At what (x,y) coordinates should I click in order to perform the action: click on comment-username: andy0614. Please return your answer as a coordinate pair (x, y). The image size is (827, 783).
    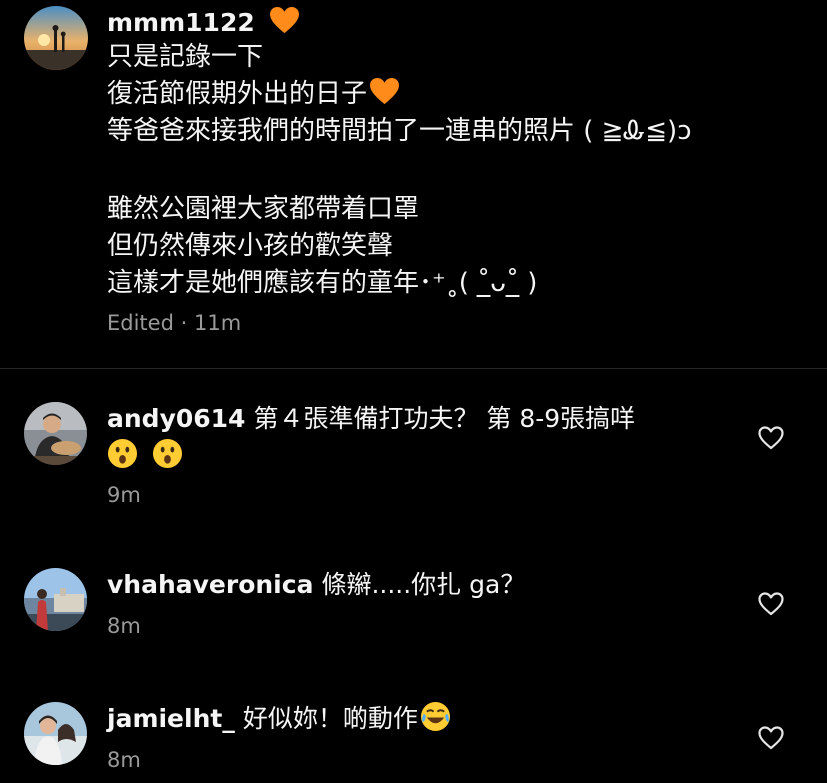
    Looking at the image, I should click on (176, 418).